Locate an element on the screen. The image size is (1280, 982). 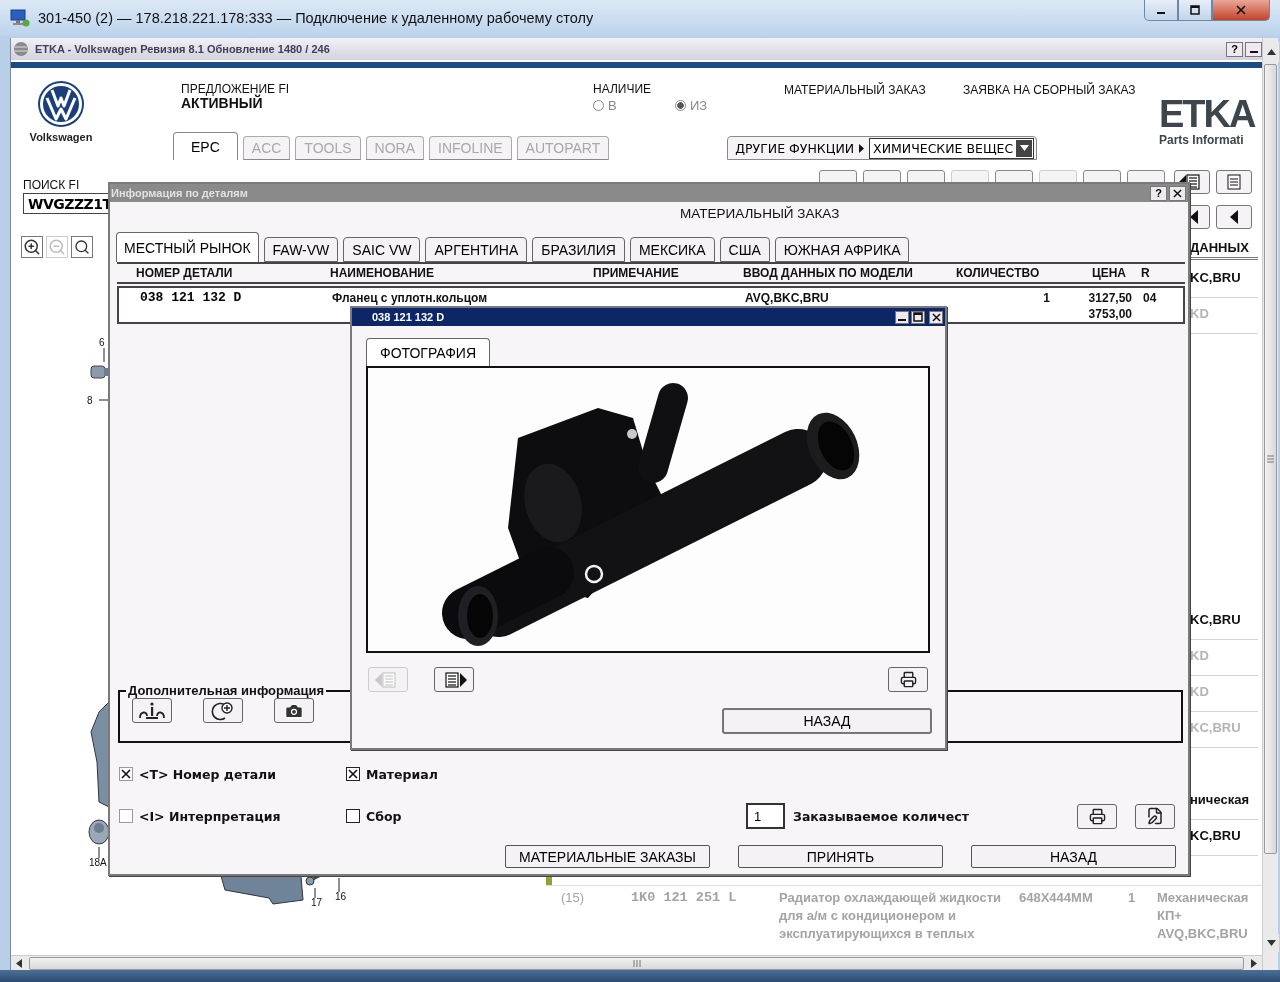
callout-label: 17 is located at coordinates (317, 902).